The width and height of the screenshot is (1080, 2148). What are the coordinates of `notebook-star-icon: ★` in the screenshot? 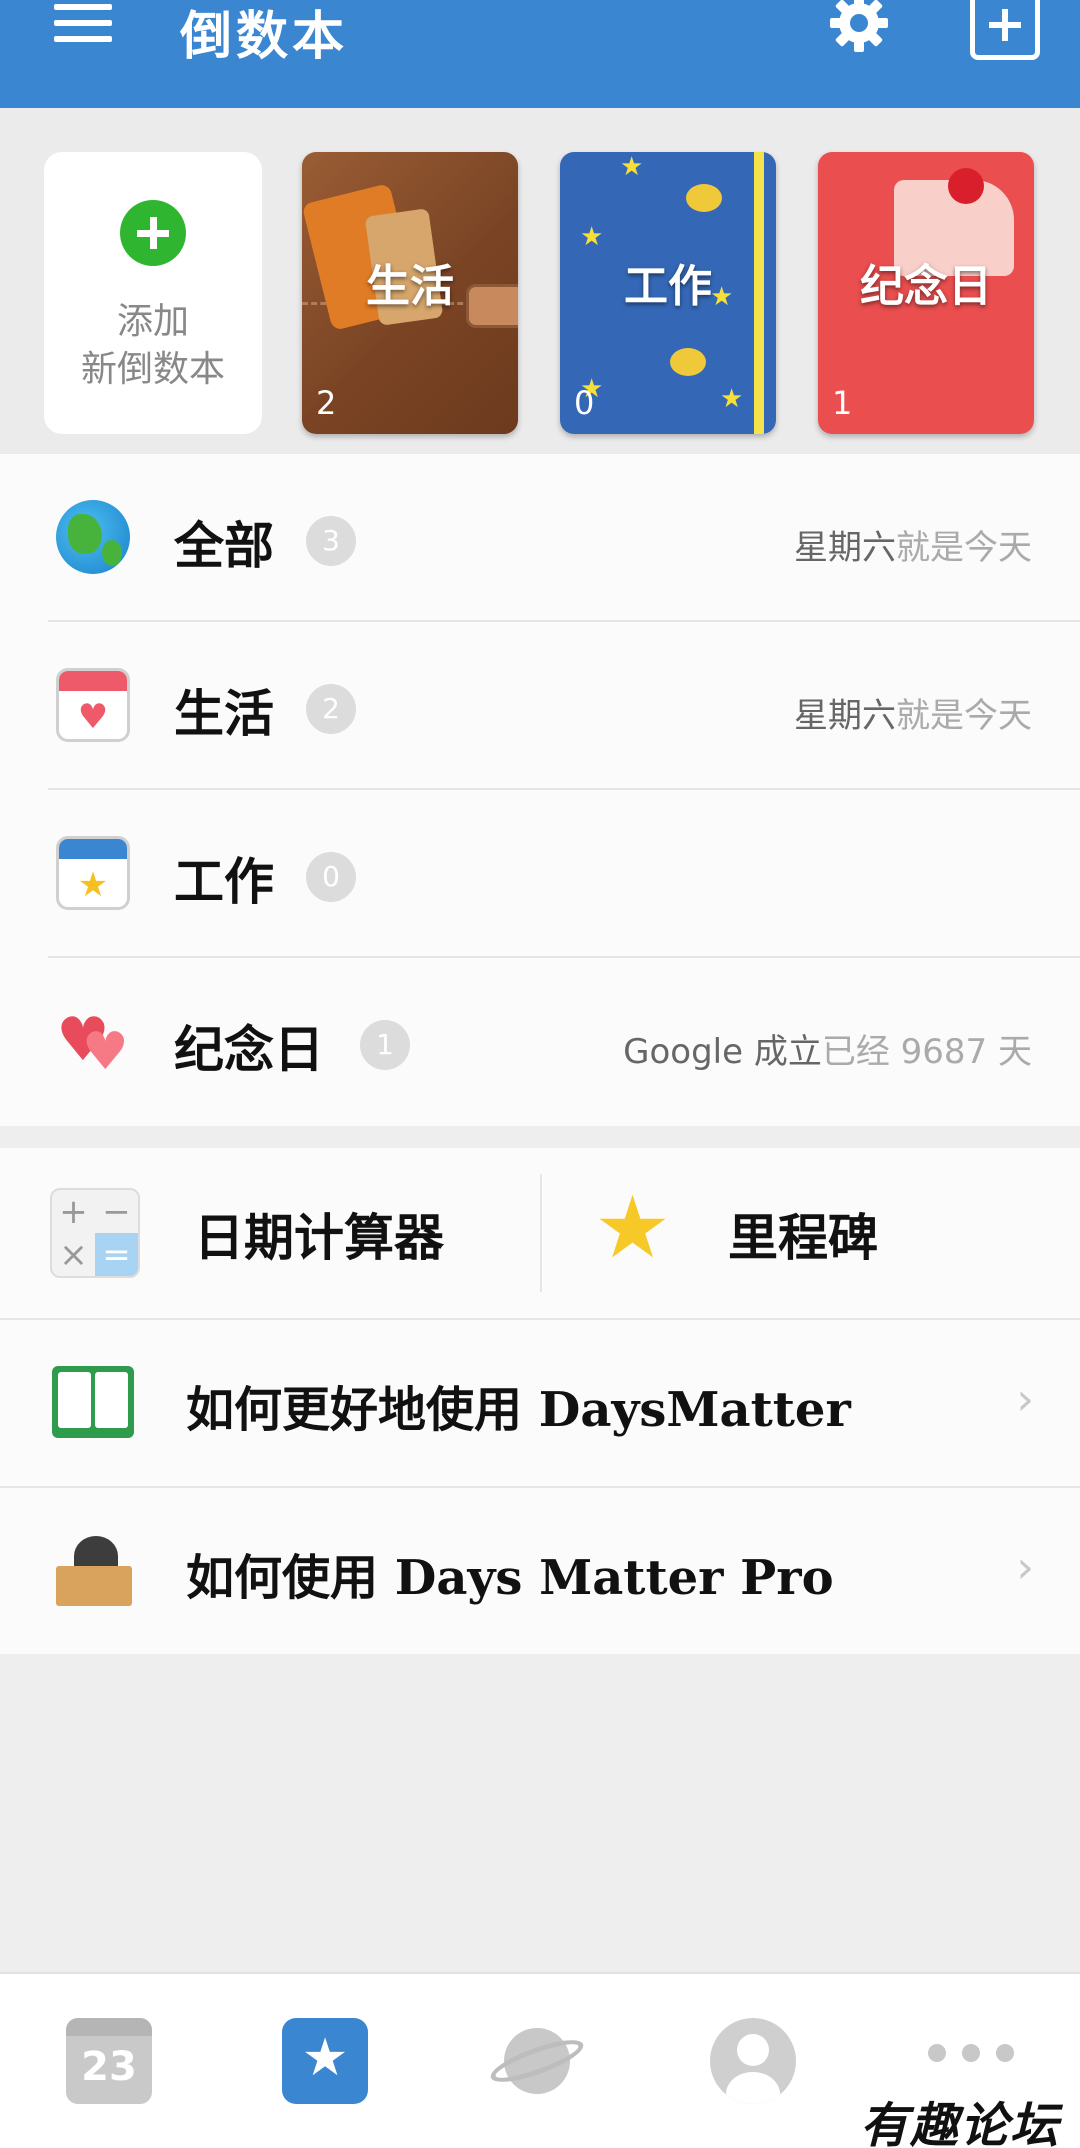 It's located at (325, 2061).